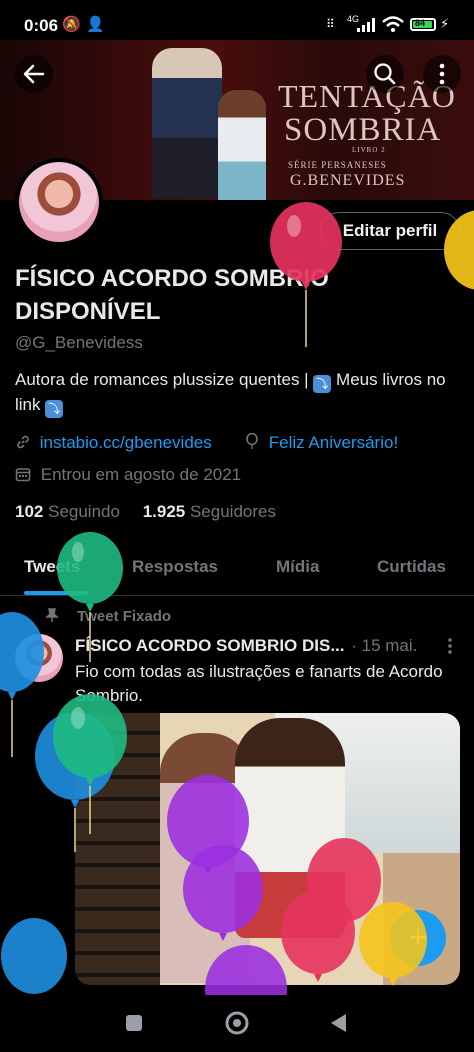  I want to click on tweet-header: FÍSICO ACORDO SOMBRIO DIS... · 15 mai., so click(246, 646).